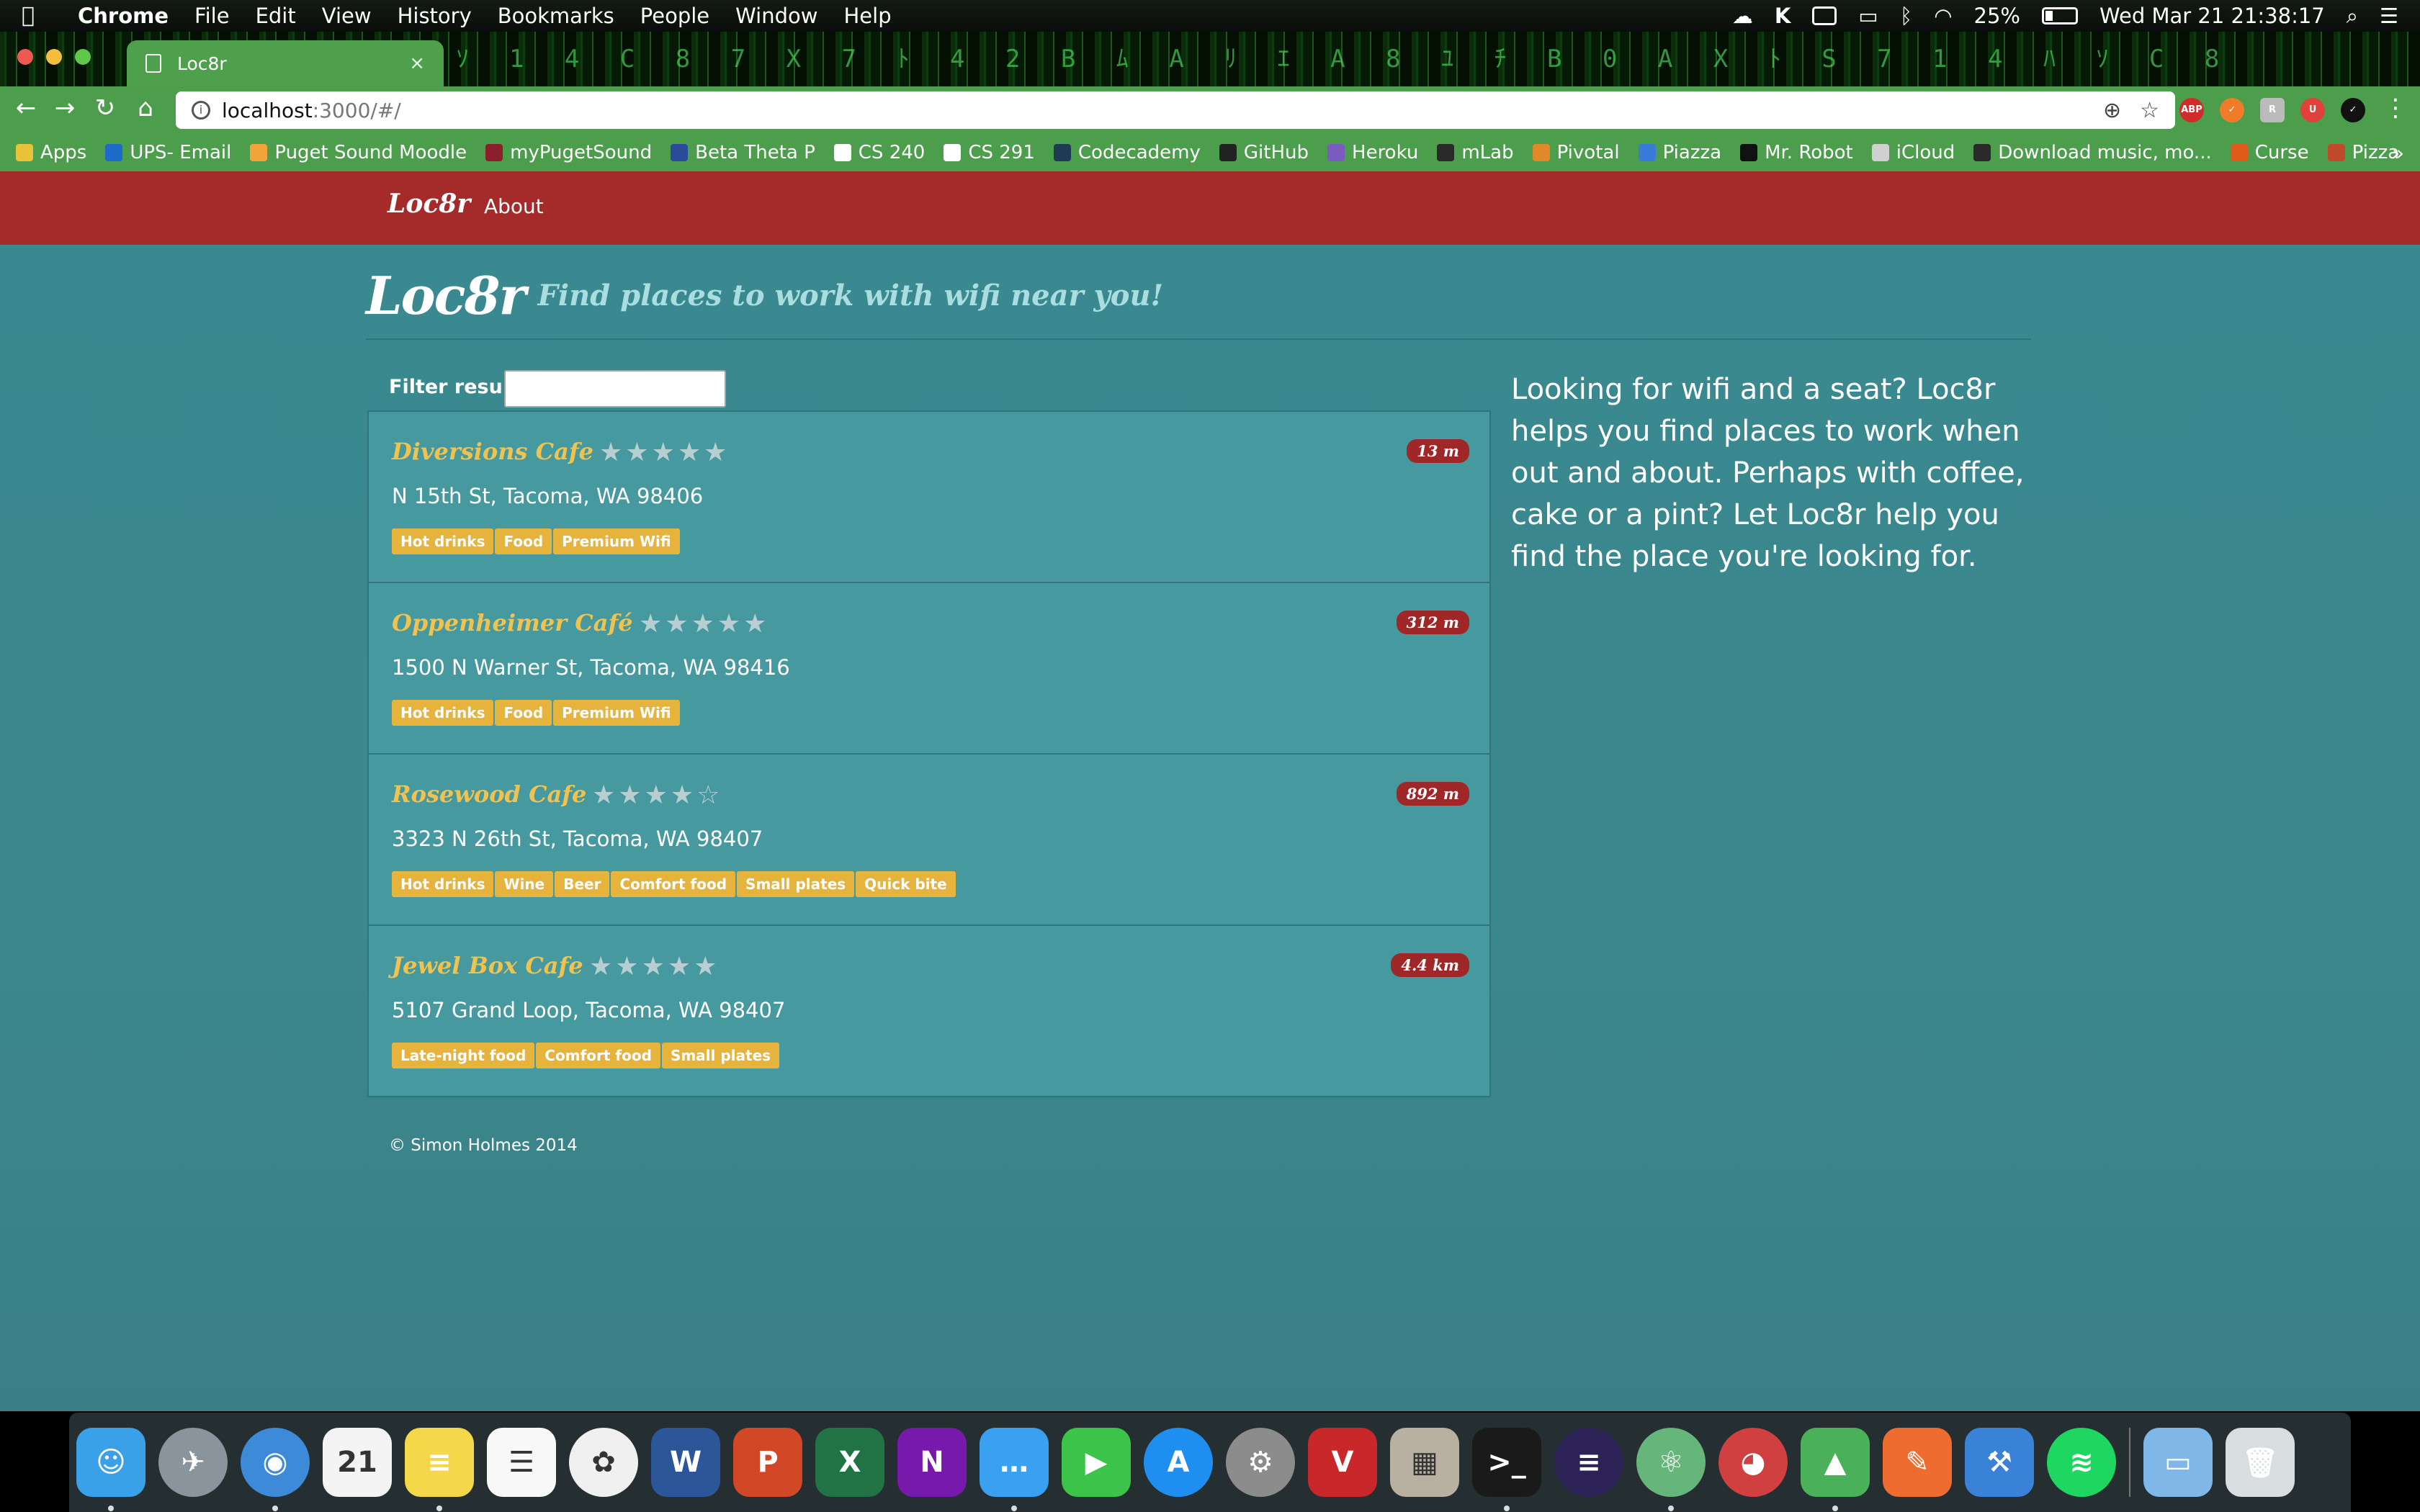 The height and width of the screenshot is (1512, 2420). I want to click on bookmark-cs291: CS 291, so click(990, 152).